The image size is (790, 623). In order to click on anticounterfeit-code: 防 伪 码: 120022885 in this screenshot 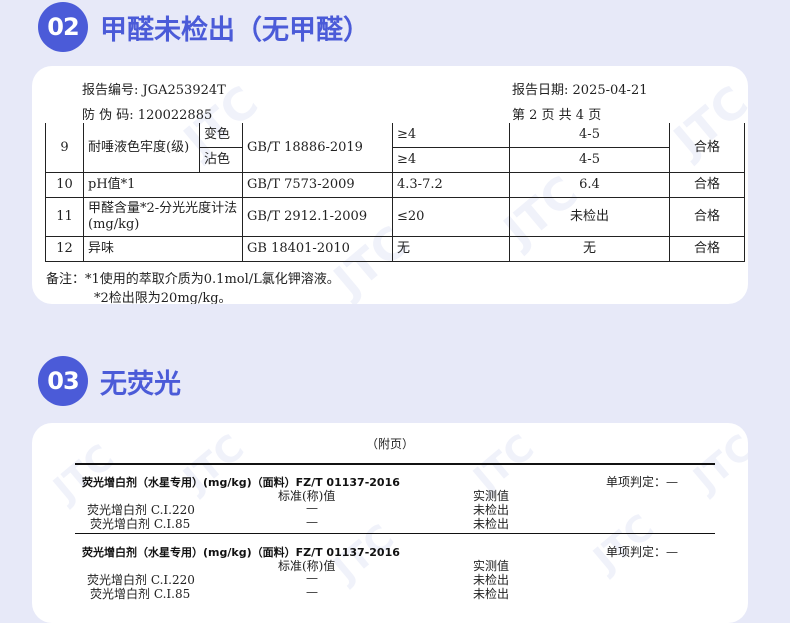, I will do `click(147, 113)`.